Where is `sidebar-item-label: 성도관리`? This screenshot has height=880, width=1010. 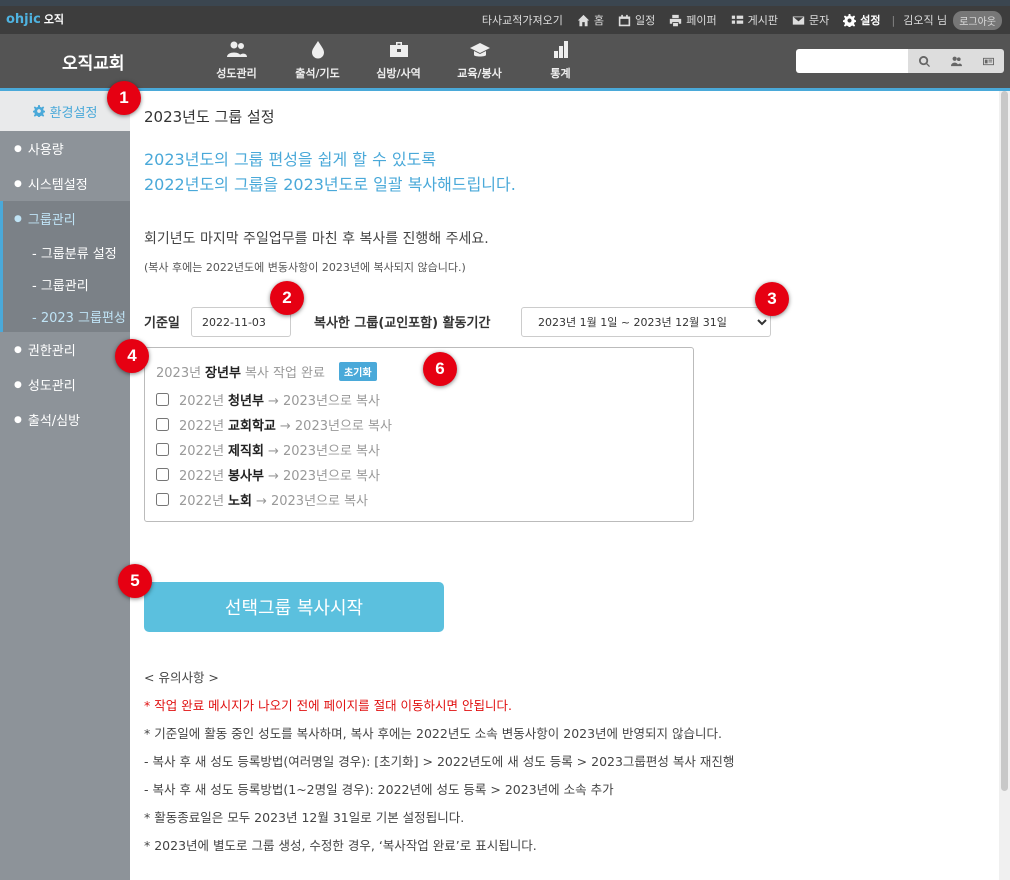 sidebar-item-label: 성도관리 is located at coordinates (51, 386).